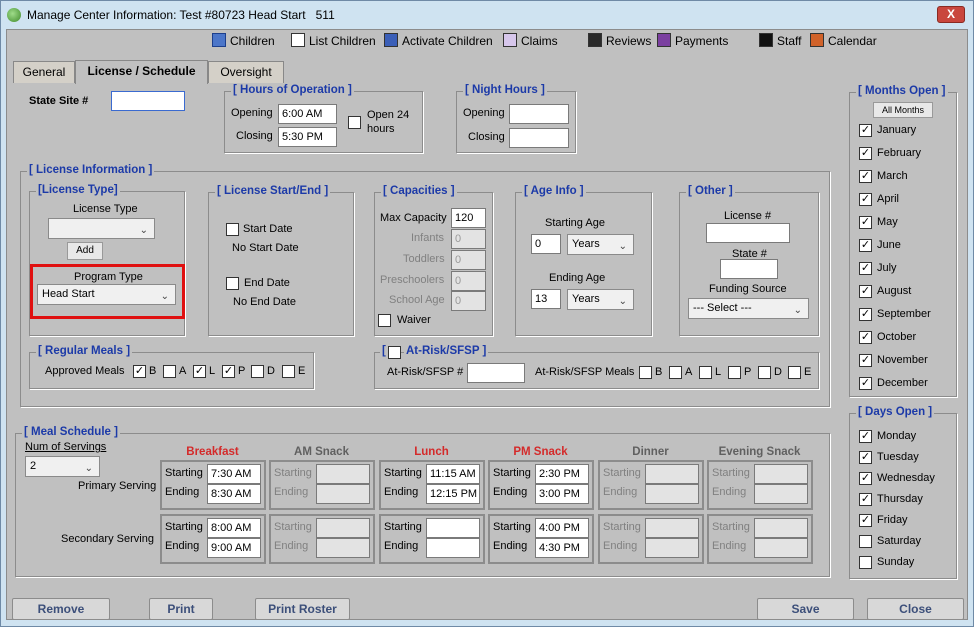  I want to click on meal-checkbox-d, so click(257, 371).